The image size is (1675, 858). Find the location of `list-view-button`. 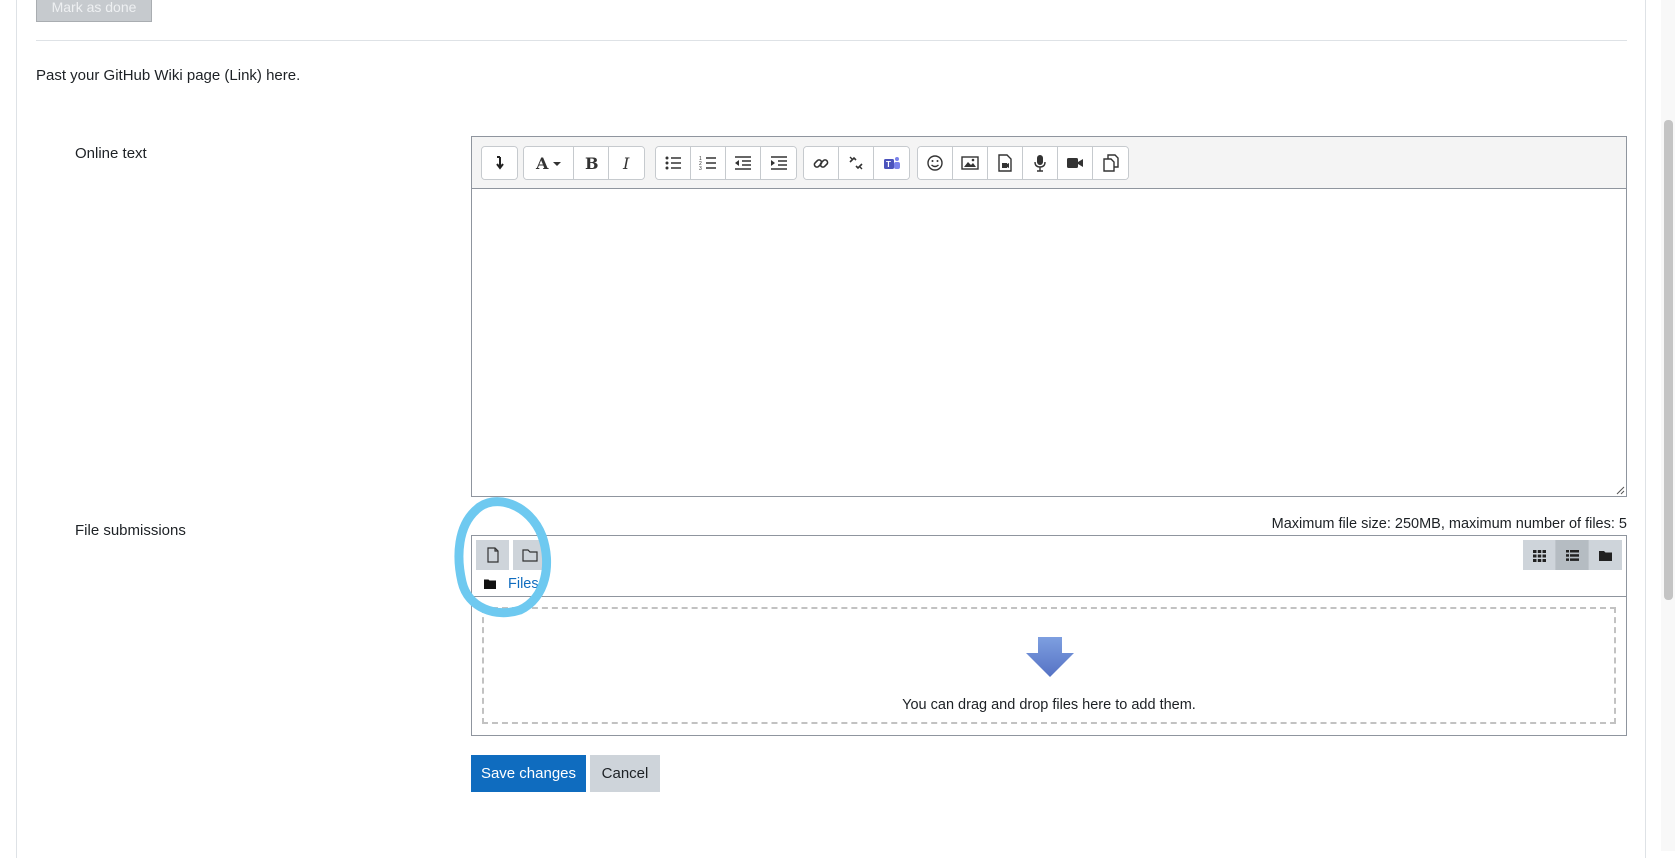

list-view-button is located at coordinates (1572, 555).